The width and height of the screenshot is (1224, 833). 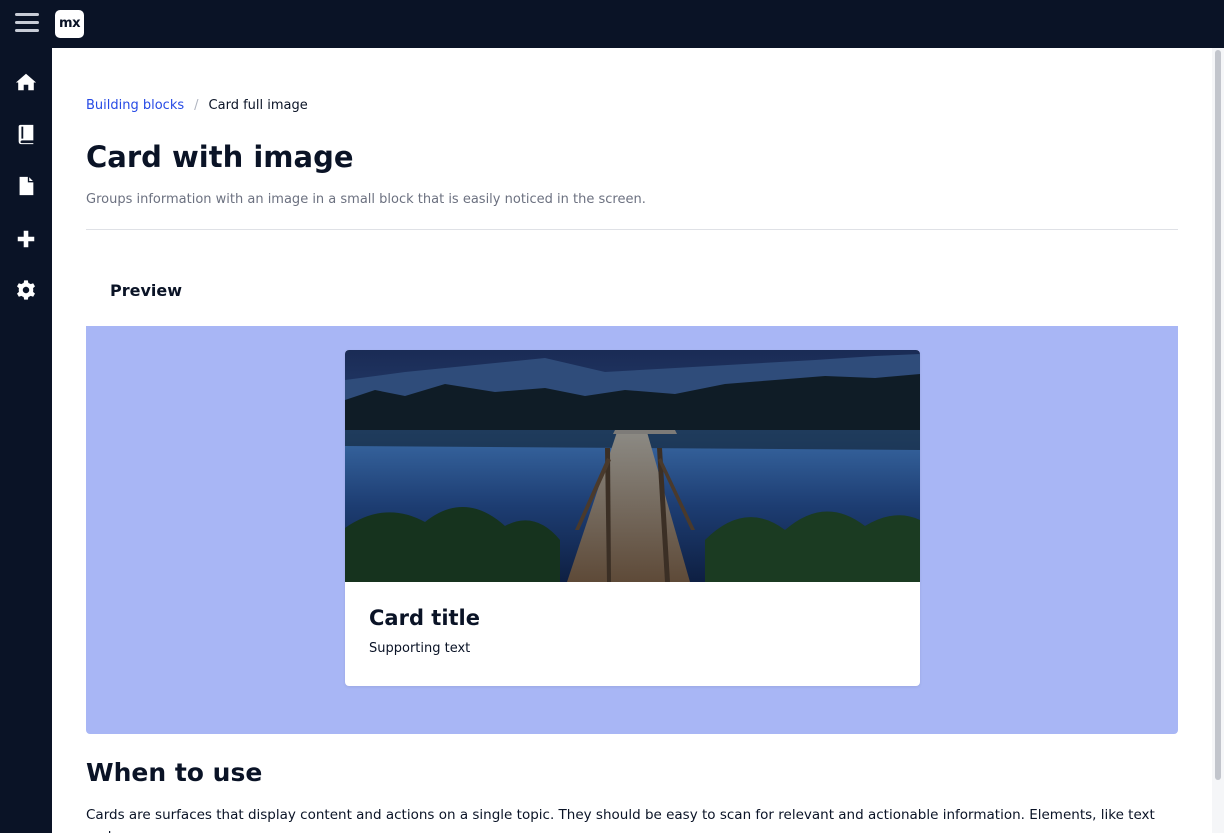 I want to click on book-icon, so click(x=26, y=134).